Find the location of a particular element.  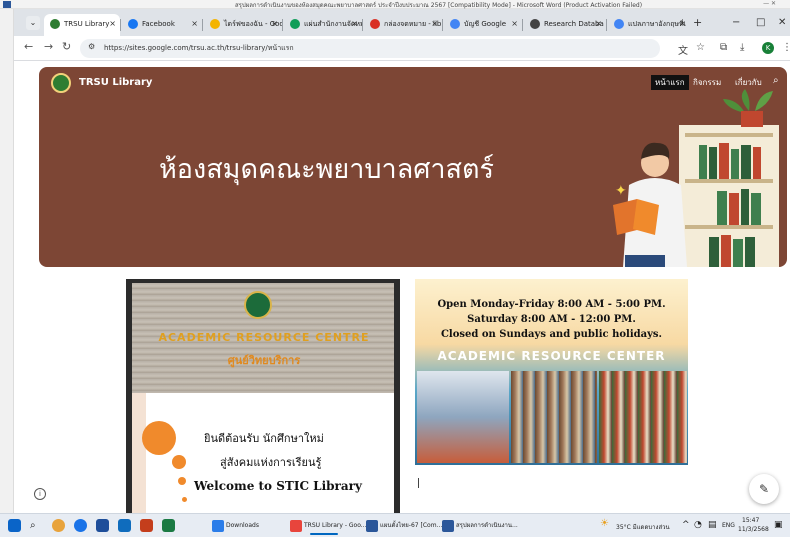

tab-search-button: ⌄ is located at coordinates (33, 23).